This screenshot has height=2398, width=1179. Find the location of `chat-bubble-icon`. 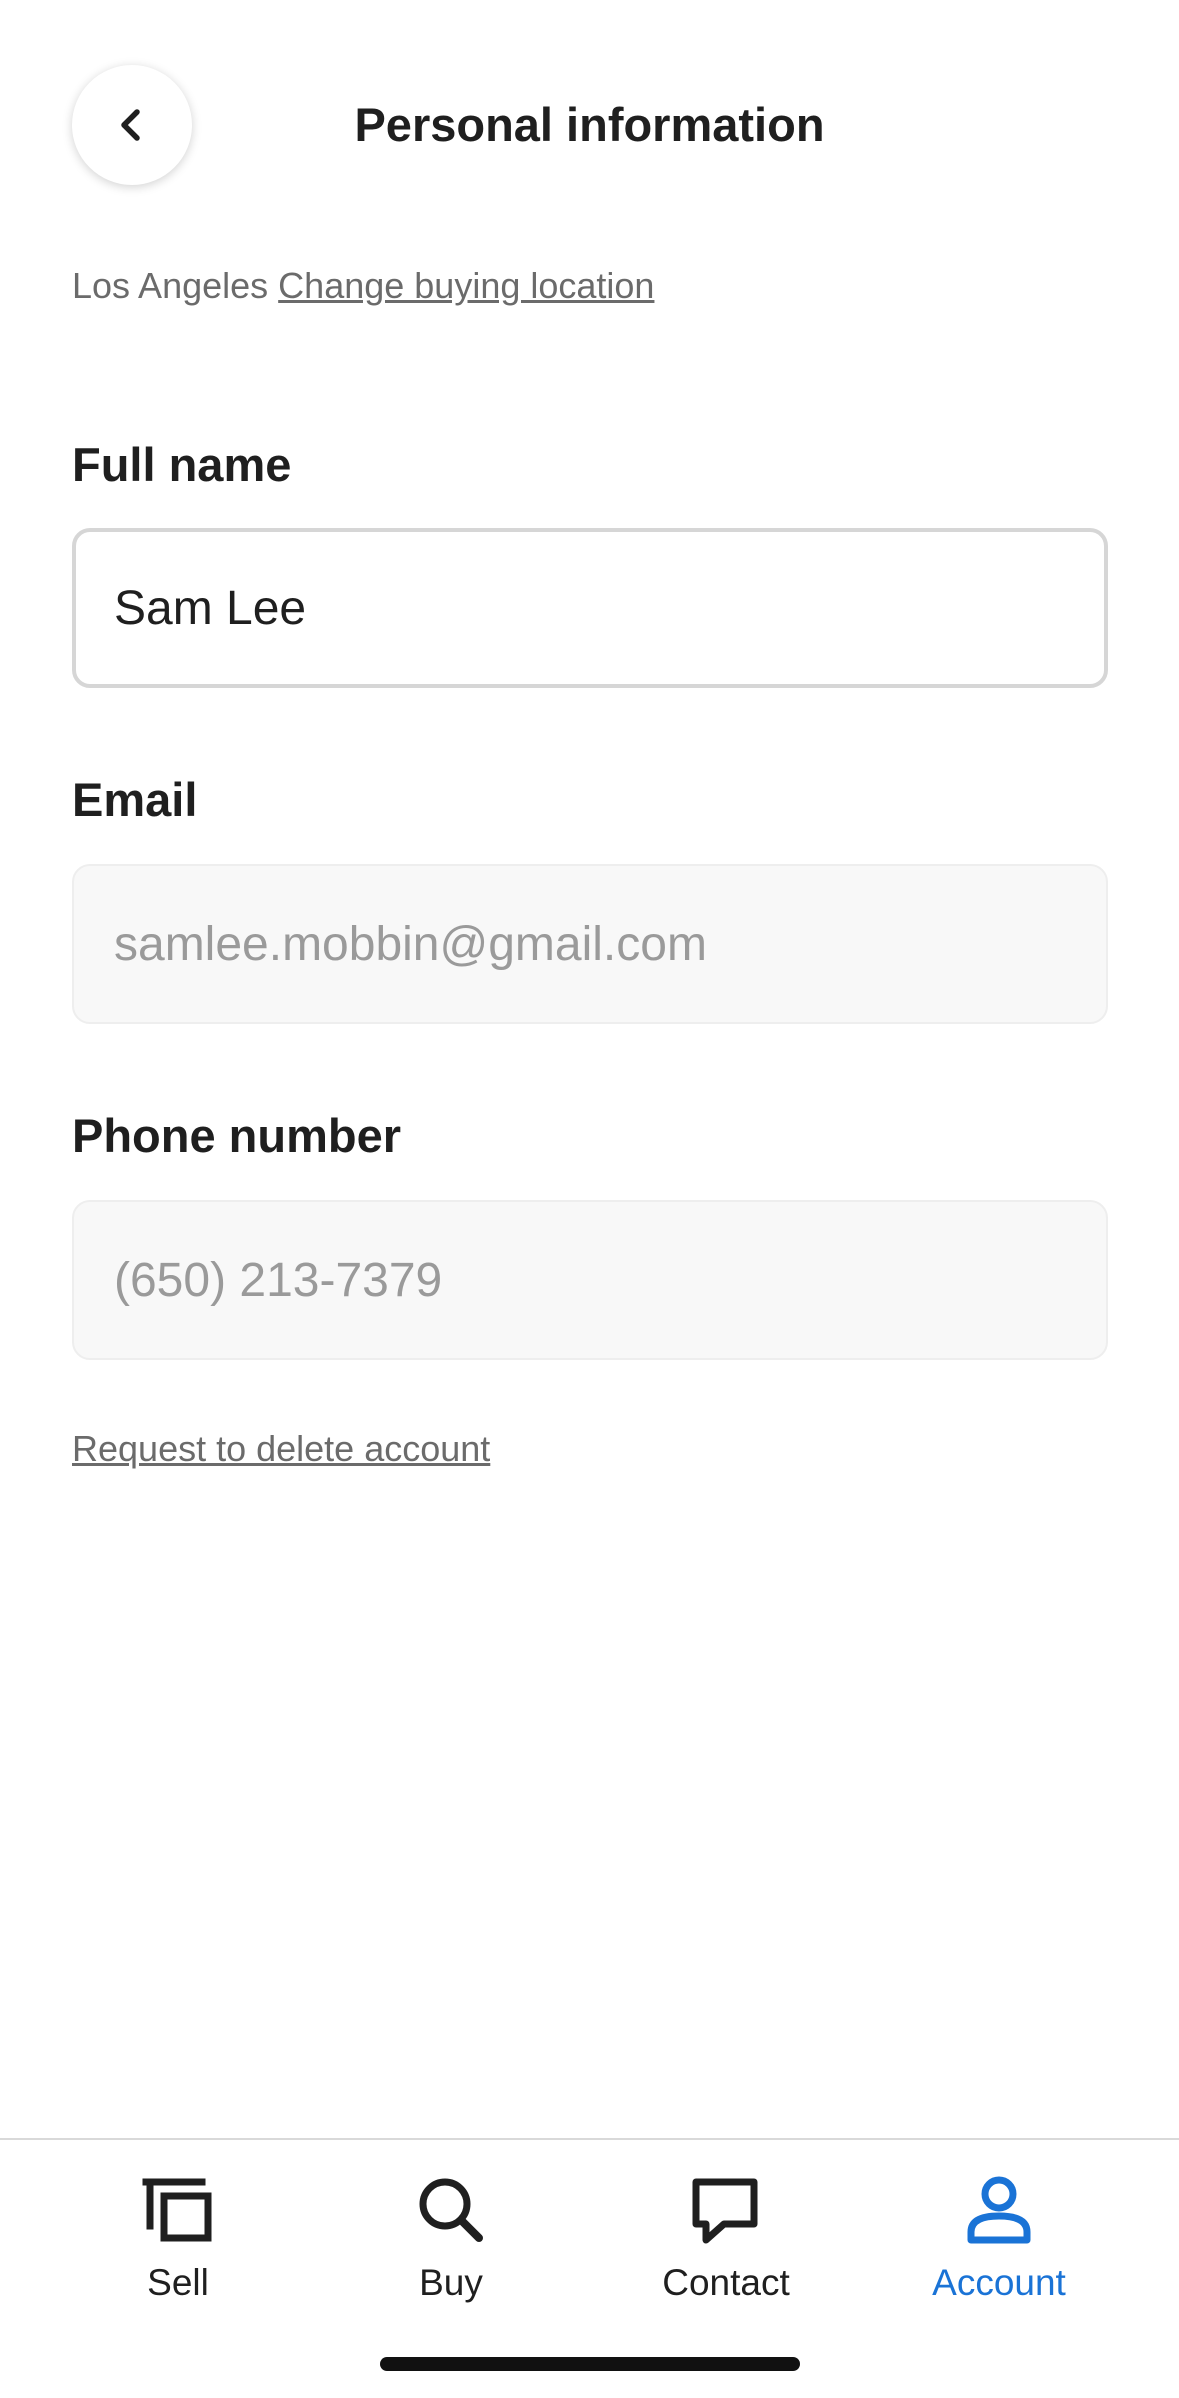

chat-bubble-icon is located at coordinates (725, 2211).